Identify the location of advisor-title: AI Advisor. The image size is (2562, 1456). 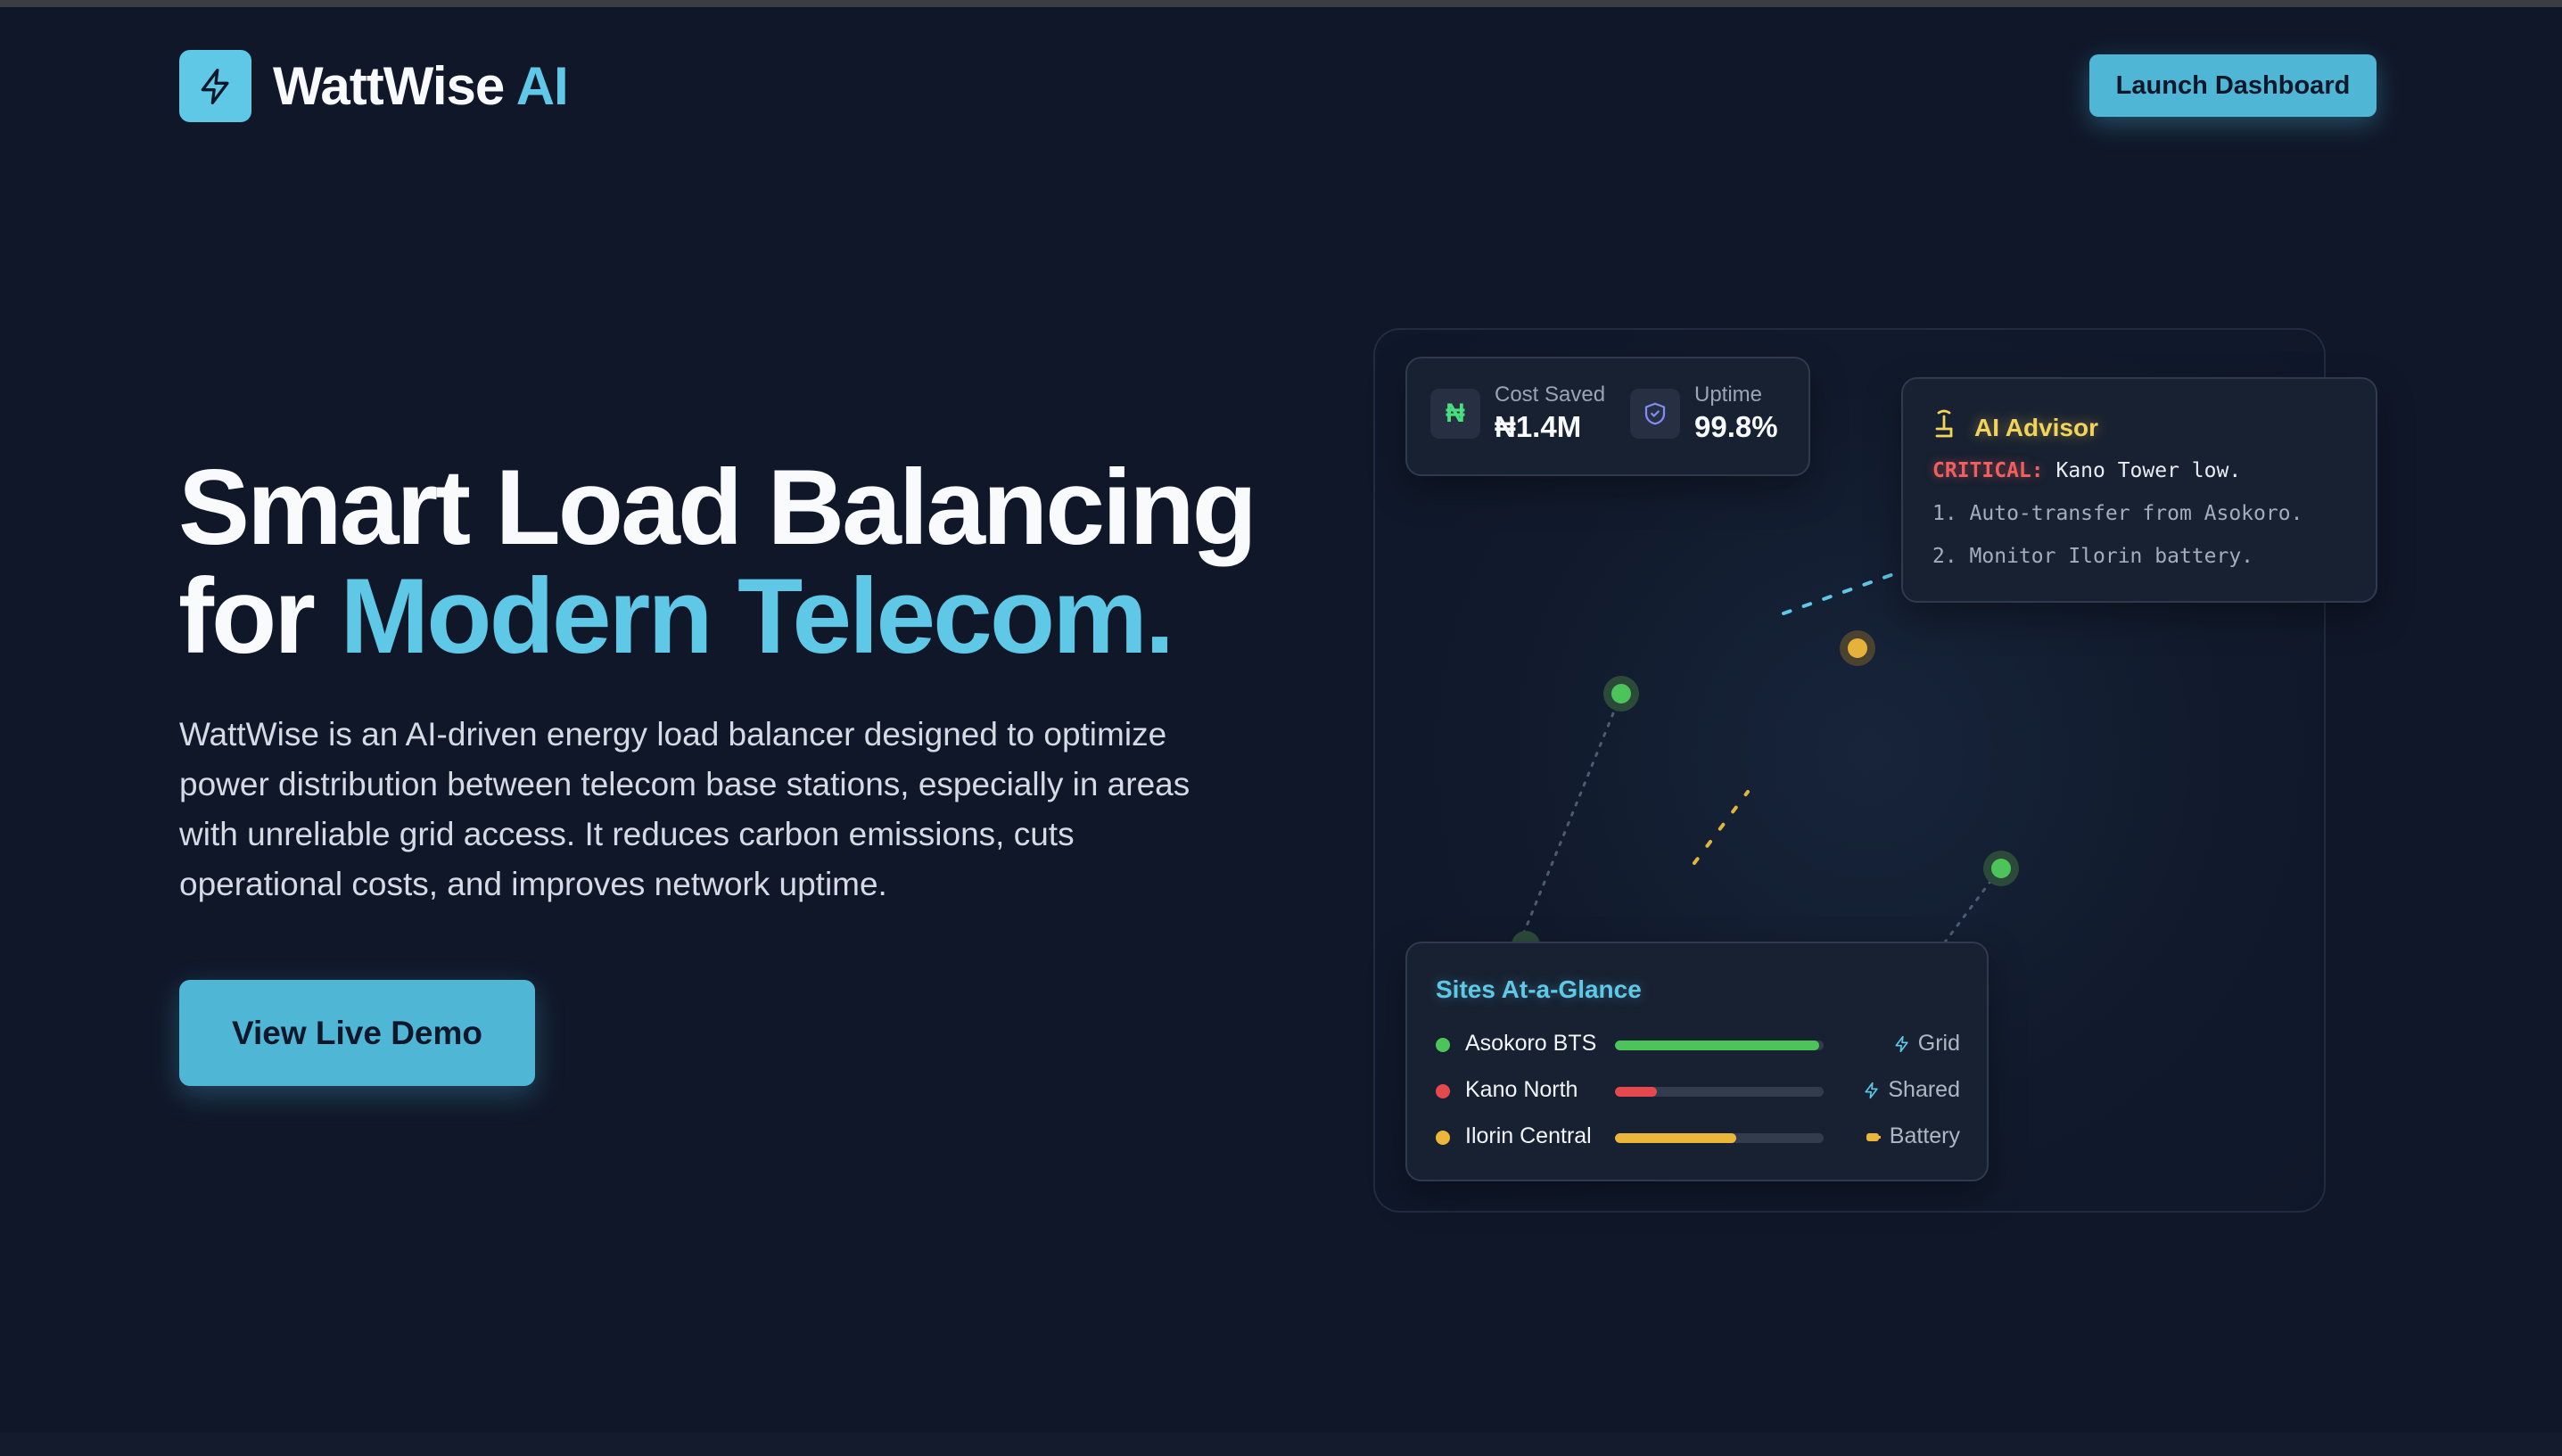
(2036, 427).